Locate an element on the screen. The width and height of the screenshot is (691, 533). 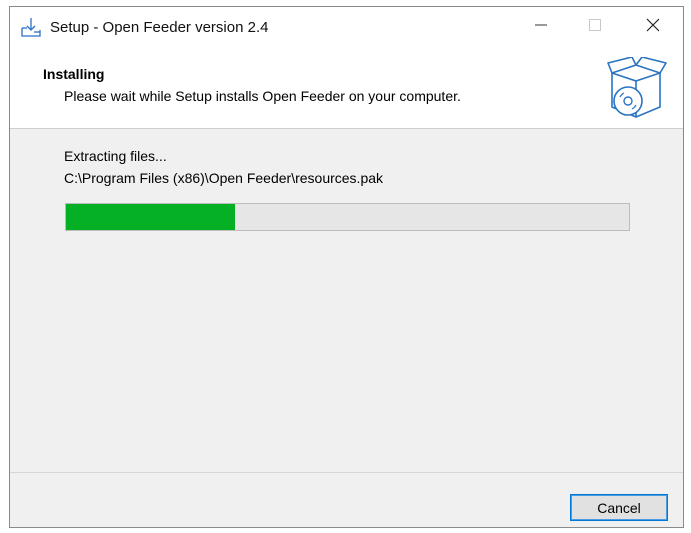
maximize-button is located at coordinates (595, 27).